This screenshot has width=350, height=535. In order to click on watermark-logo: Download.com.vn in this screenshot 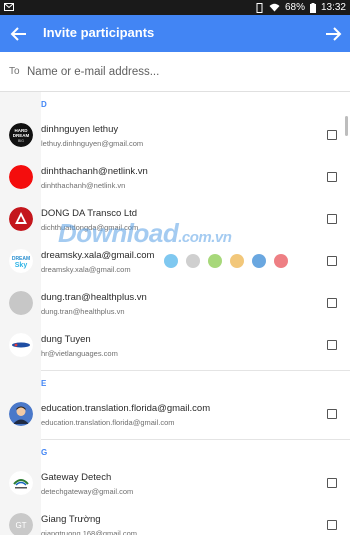, I will do `click(145, 233)`.